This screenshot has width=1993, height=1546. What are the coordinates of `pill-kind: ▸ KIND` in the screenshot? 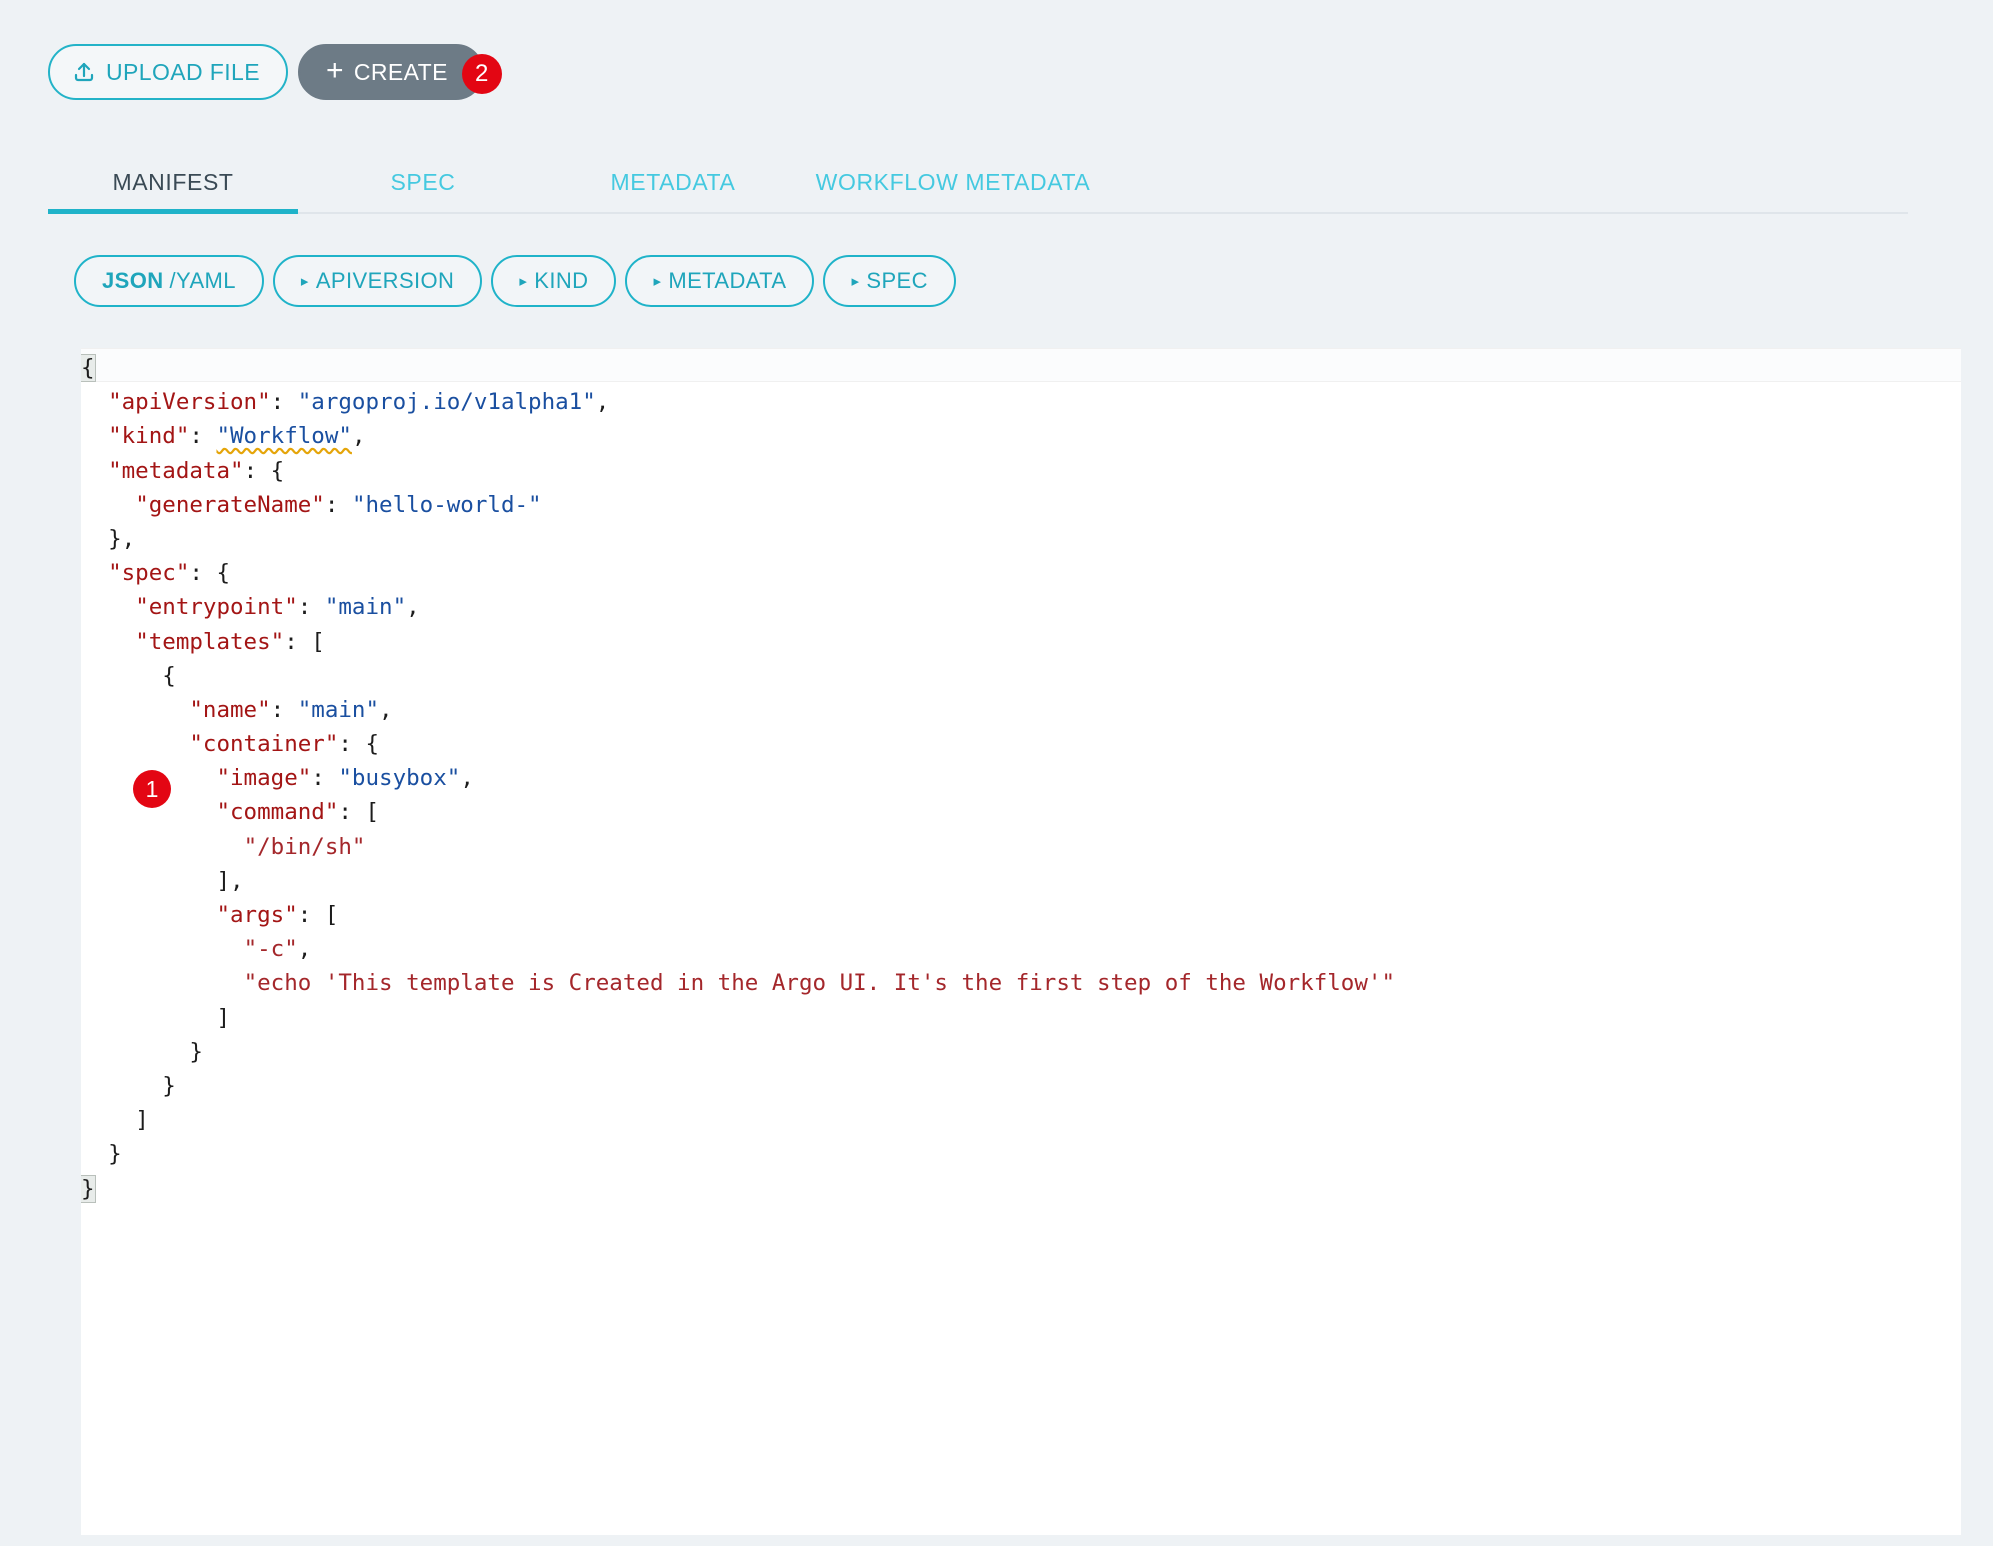 It's located at (554, 281).